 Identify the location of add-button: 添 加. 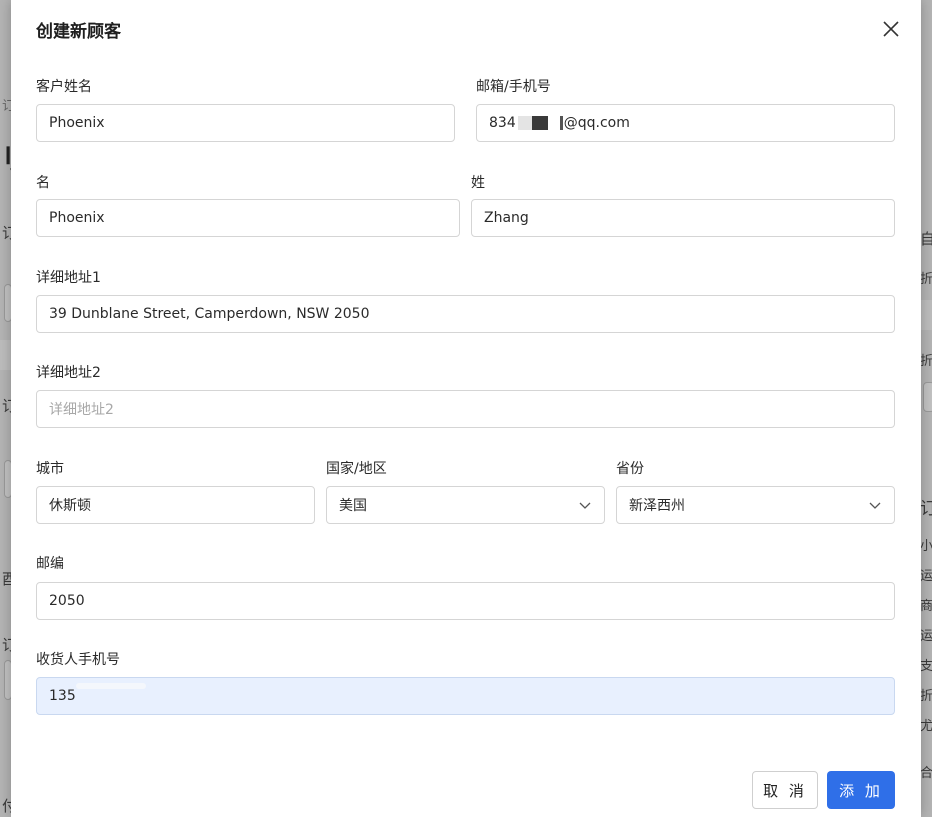
(861, 790).